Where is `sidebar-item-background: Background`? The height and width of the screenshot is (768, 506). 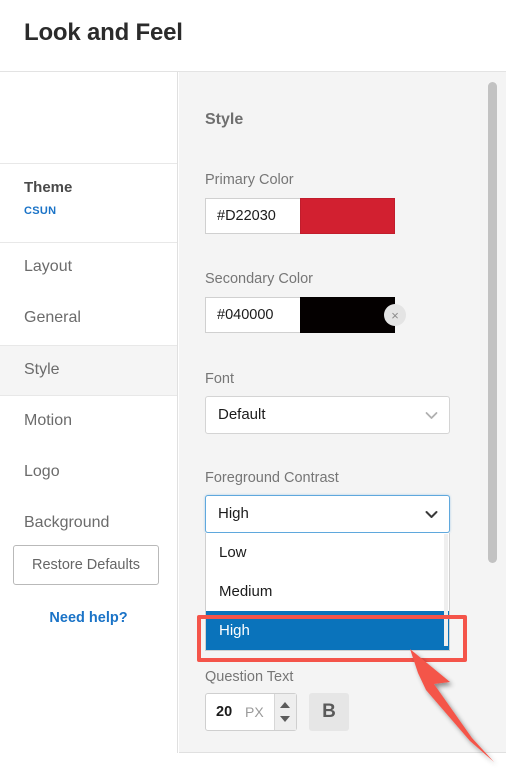
sidebar-item-background: Background is located at coordinates (88, 524).